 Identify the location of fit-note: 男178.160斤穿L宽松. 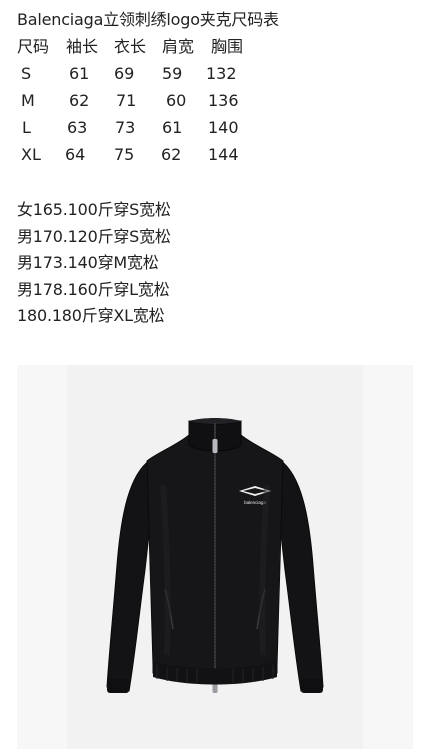
(93, 289).